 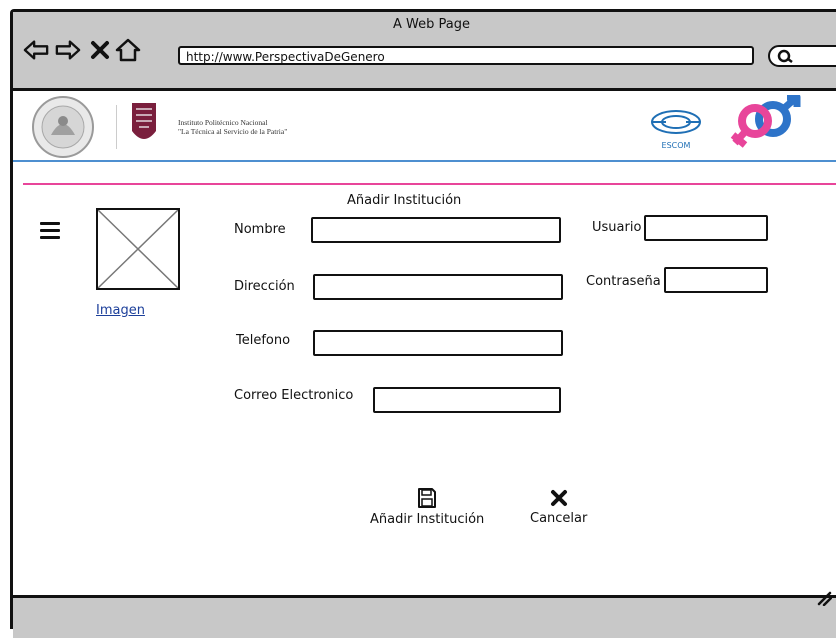 What do you see at coordinates (438, 343) in the screenshot?
I see `telefono-field` at bounding box center [438, 343].